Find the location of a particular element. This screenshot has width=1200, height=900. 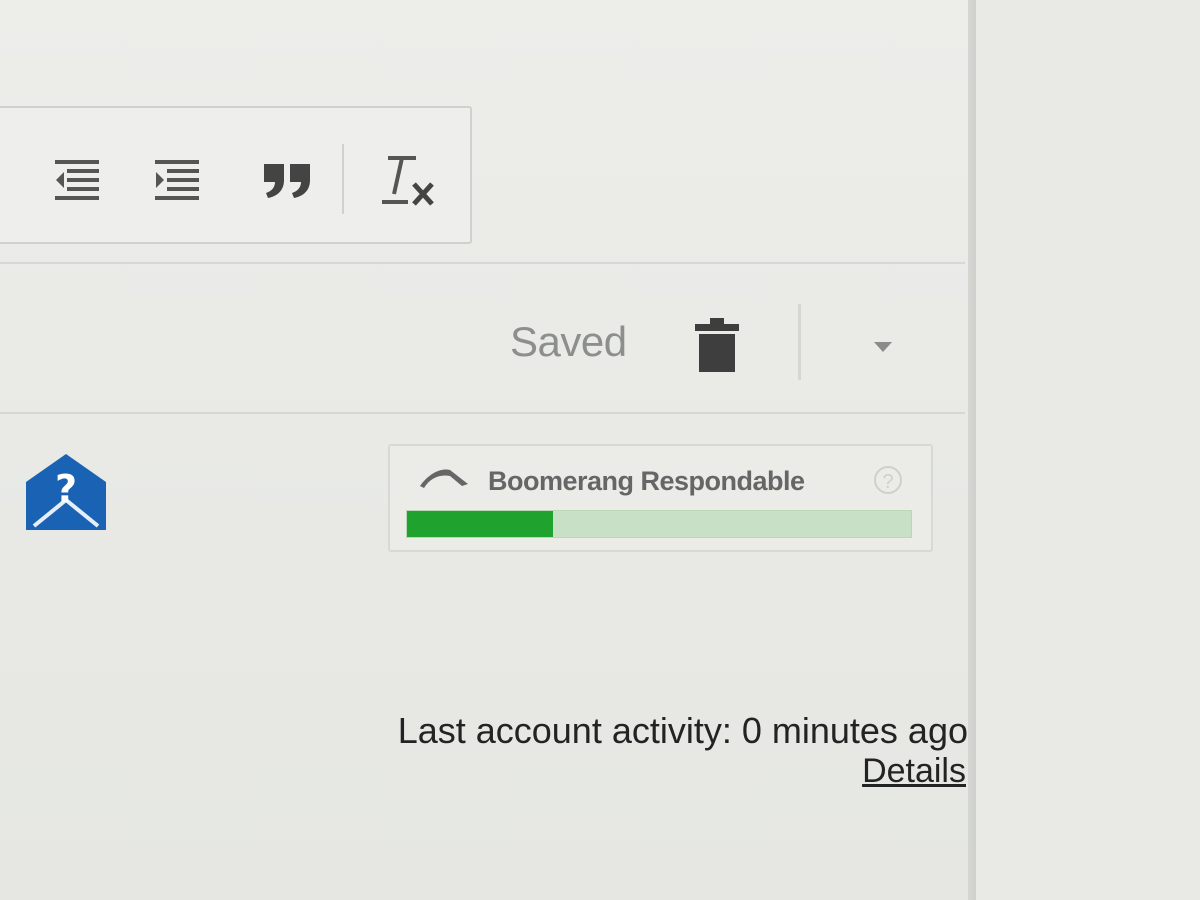

panel-edge is located at coordinates (972, 450).